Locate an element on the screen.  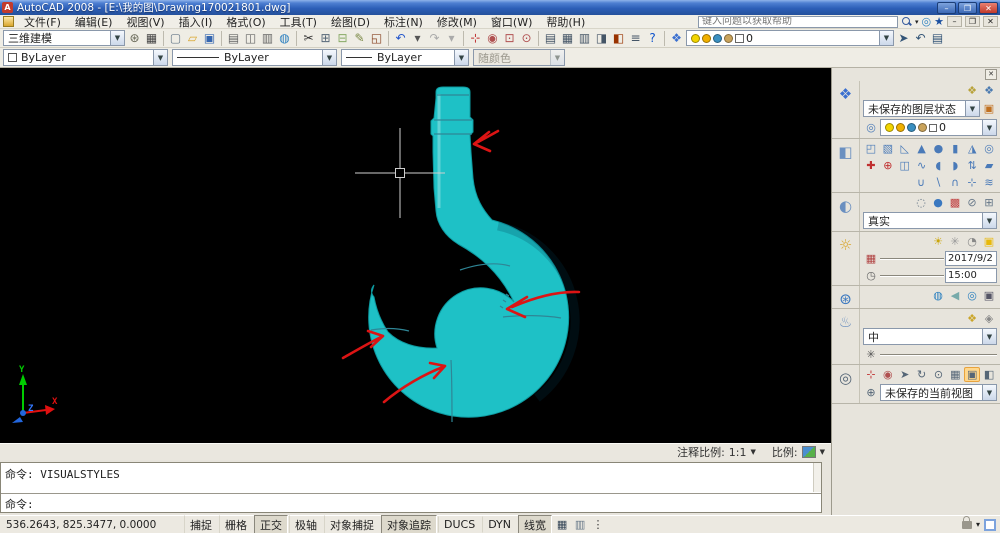
tool-palettes-icon: ▥ is located at coordinates (584, 38).